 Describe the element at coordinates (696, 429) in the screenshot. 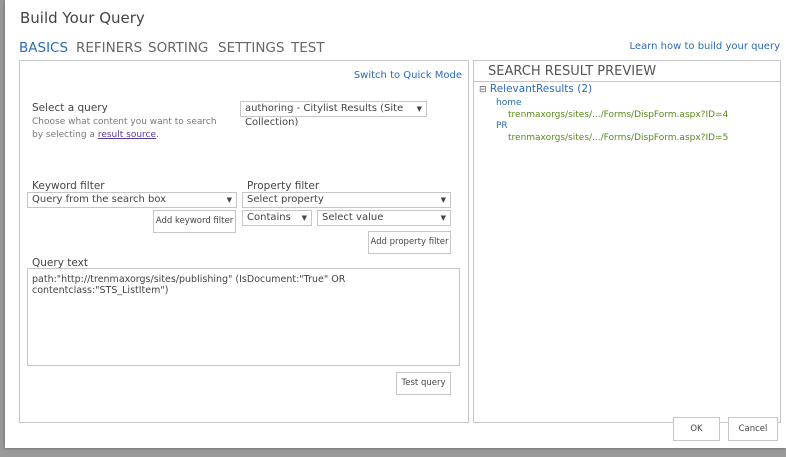

I see `ok-button: OK` at that location.